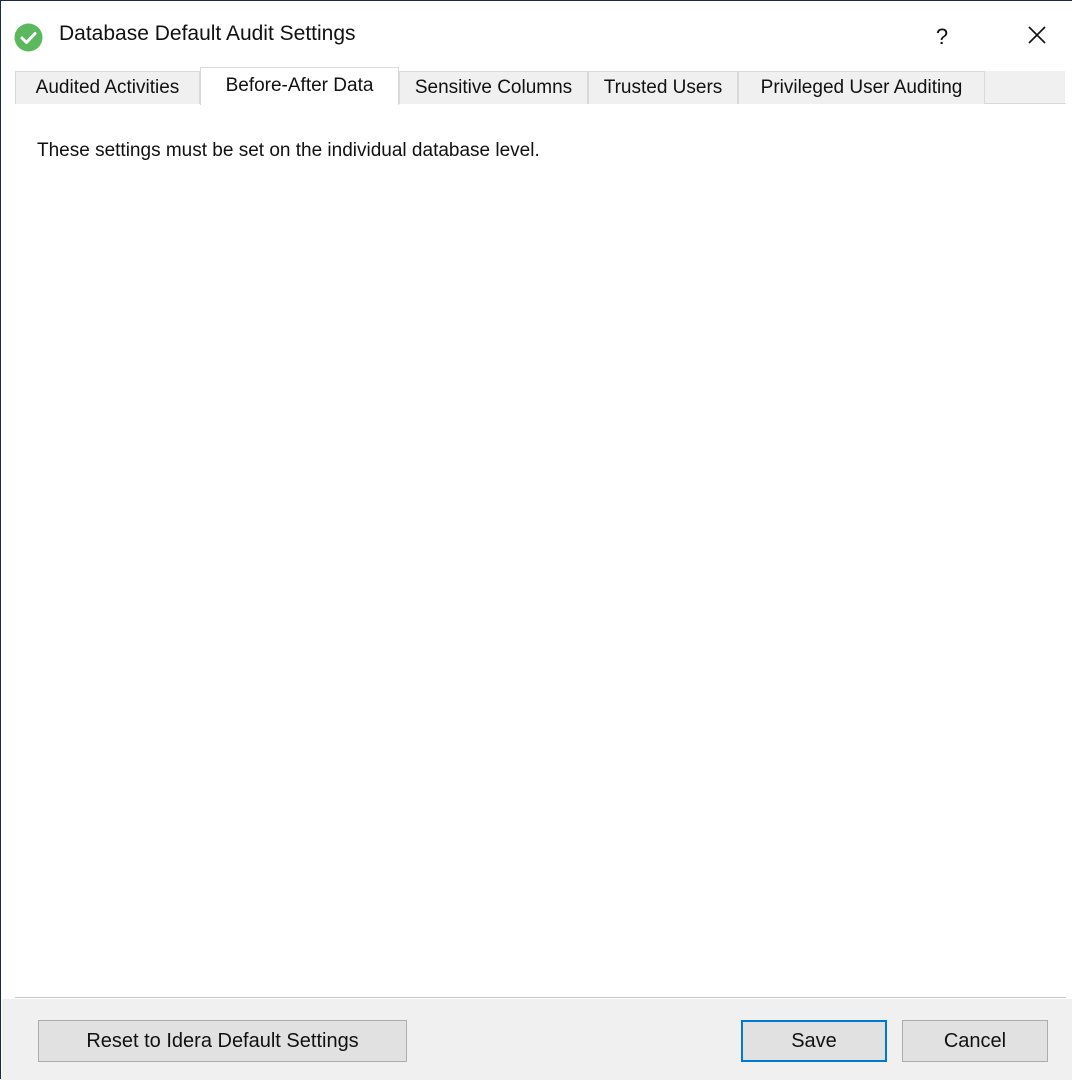 This screenshot has height=1080, width=1072. Describe the element at coordinates (207, 33) in the screenshot. I see `window-title: Database Default Audit Settings` at that location.